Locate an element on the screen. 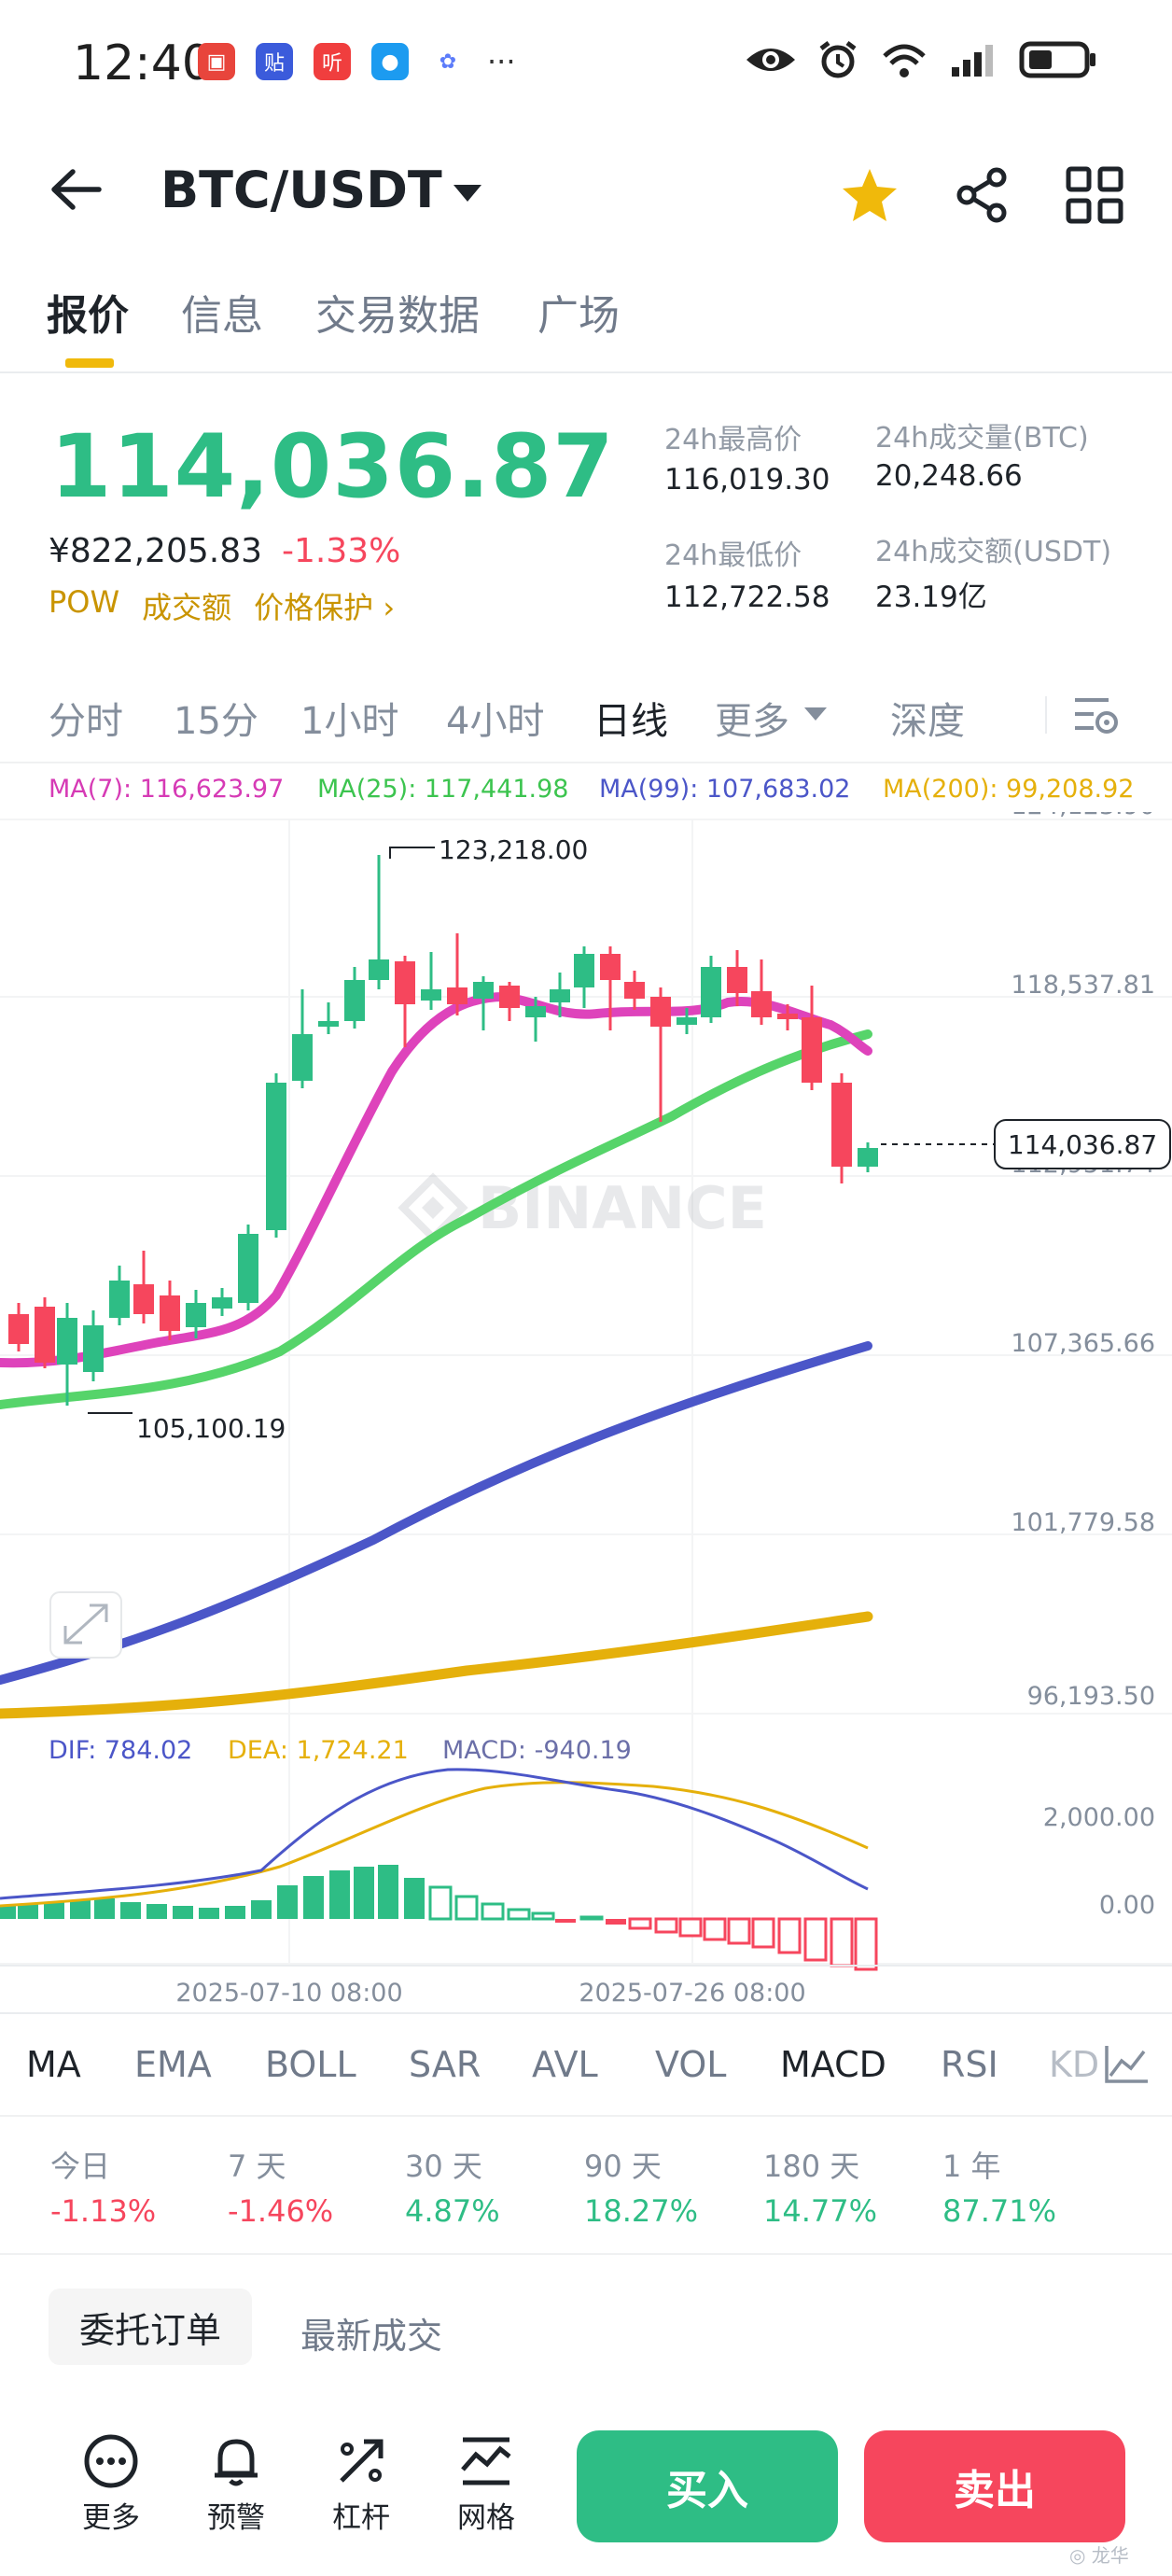  eye-icon is located at coordinates (770, 60).